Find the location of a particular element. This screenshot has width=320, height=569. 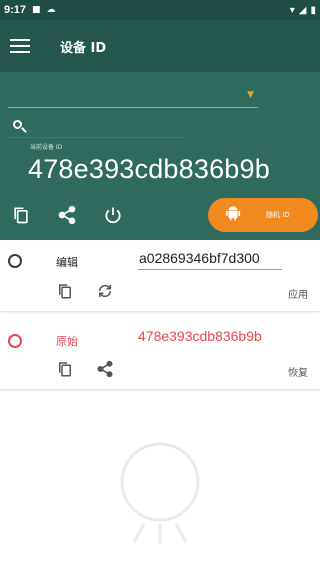

edit-label: 编辑 is located at coordinates (67, 262).